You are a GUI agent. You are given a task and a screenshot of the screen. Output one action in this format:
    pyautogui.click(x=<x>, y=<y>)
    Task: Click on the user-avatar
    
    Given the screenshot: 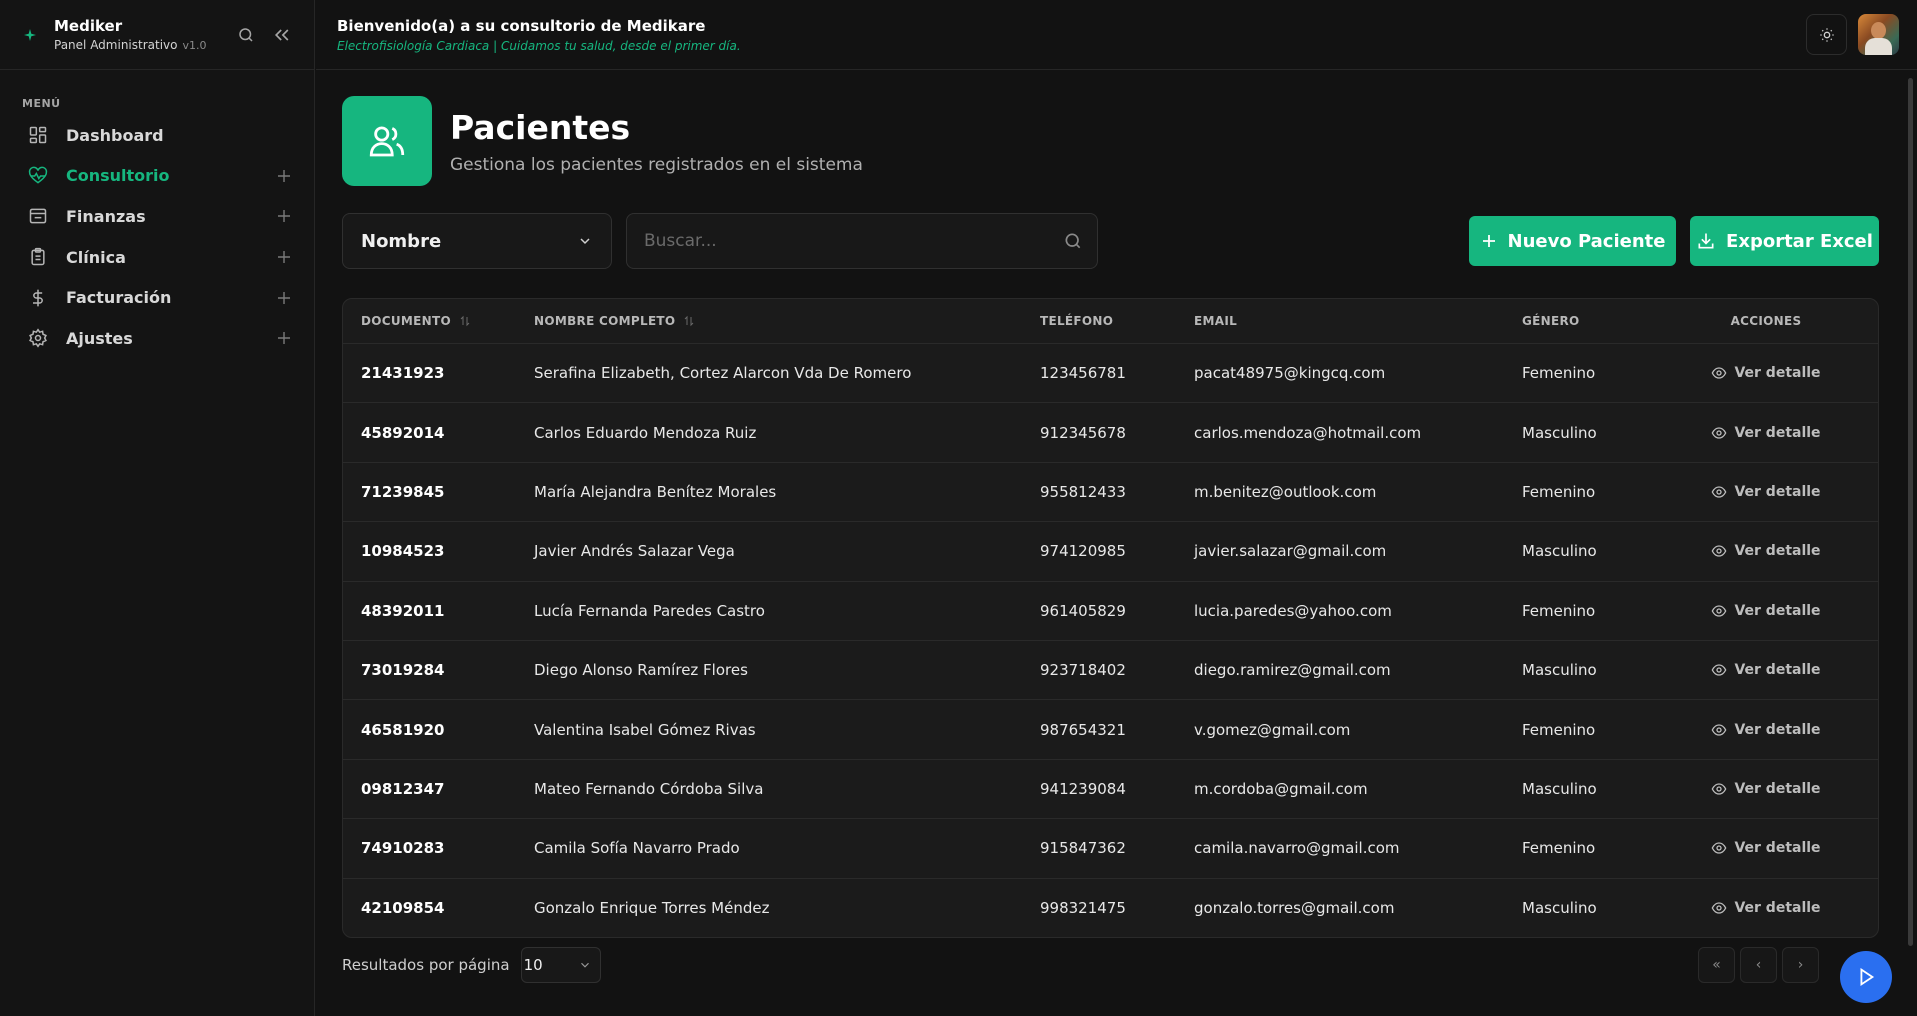 What is the action you would take?
    pyautogui.click(x=1878, y=34)
    